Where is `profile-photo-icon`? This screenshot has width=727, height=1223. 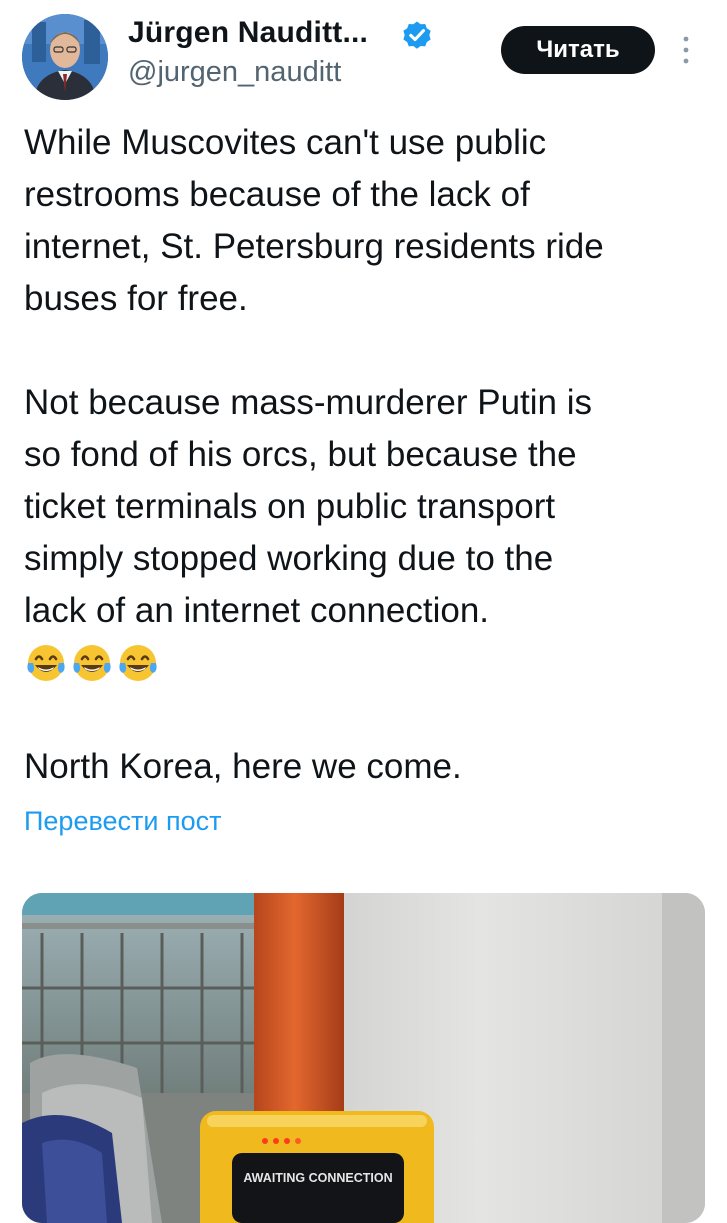
profile-photo-icon is located at coordinates (65, 57).